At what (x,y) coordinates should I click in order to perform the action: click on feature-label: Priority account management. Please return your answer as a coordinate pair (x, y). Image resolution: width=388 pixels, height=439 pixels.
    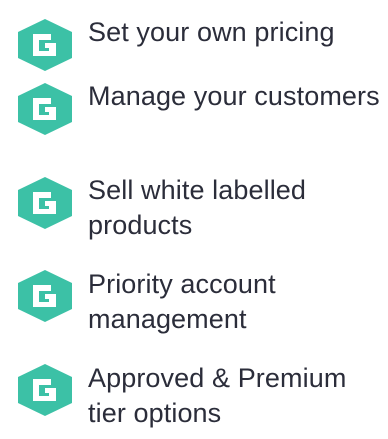
    Looking at the image, I should click on (182, 301).